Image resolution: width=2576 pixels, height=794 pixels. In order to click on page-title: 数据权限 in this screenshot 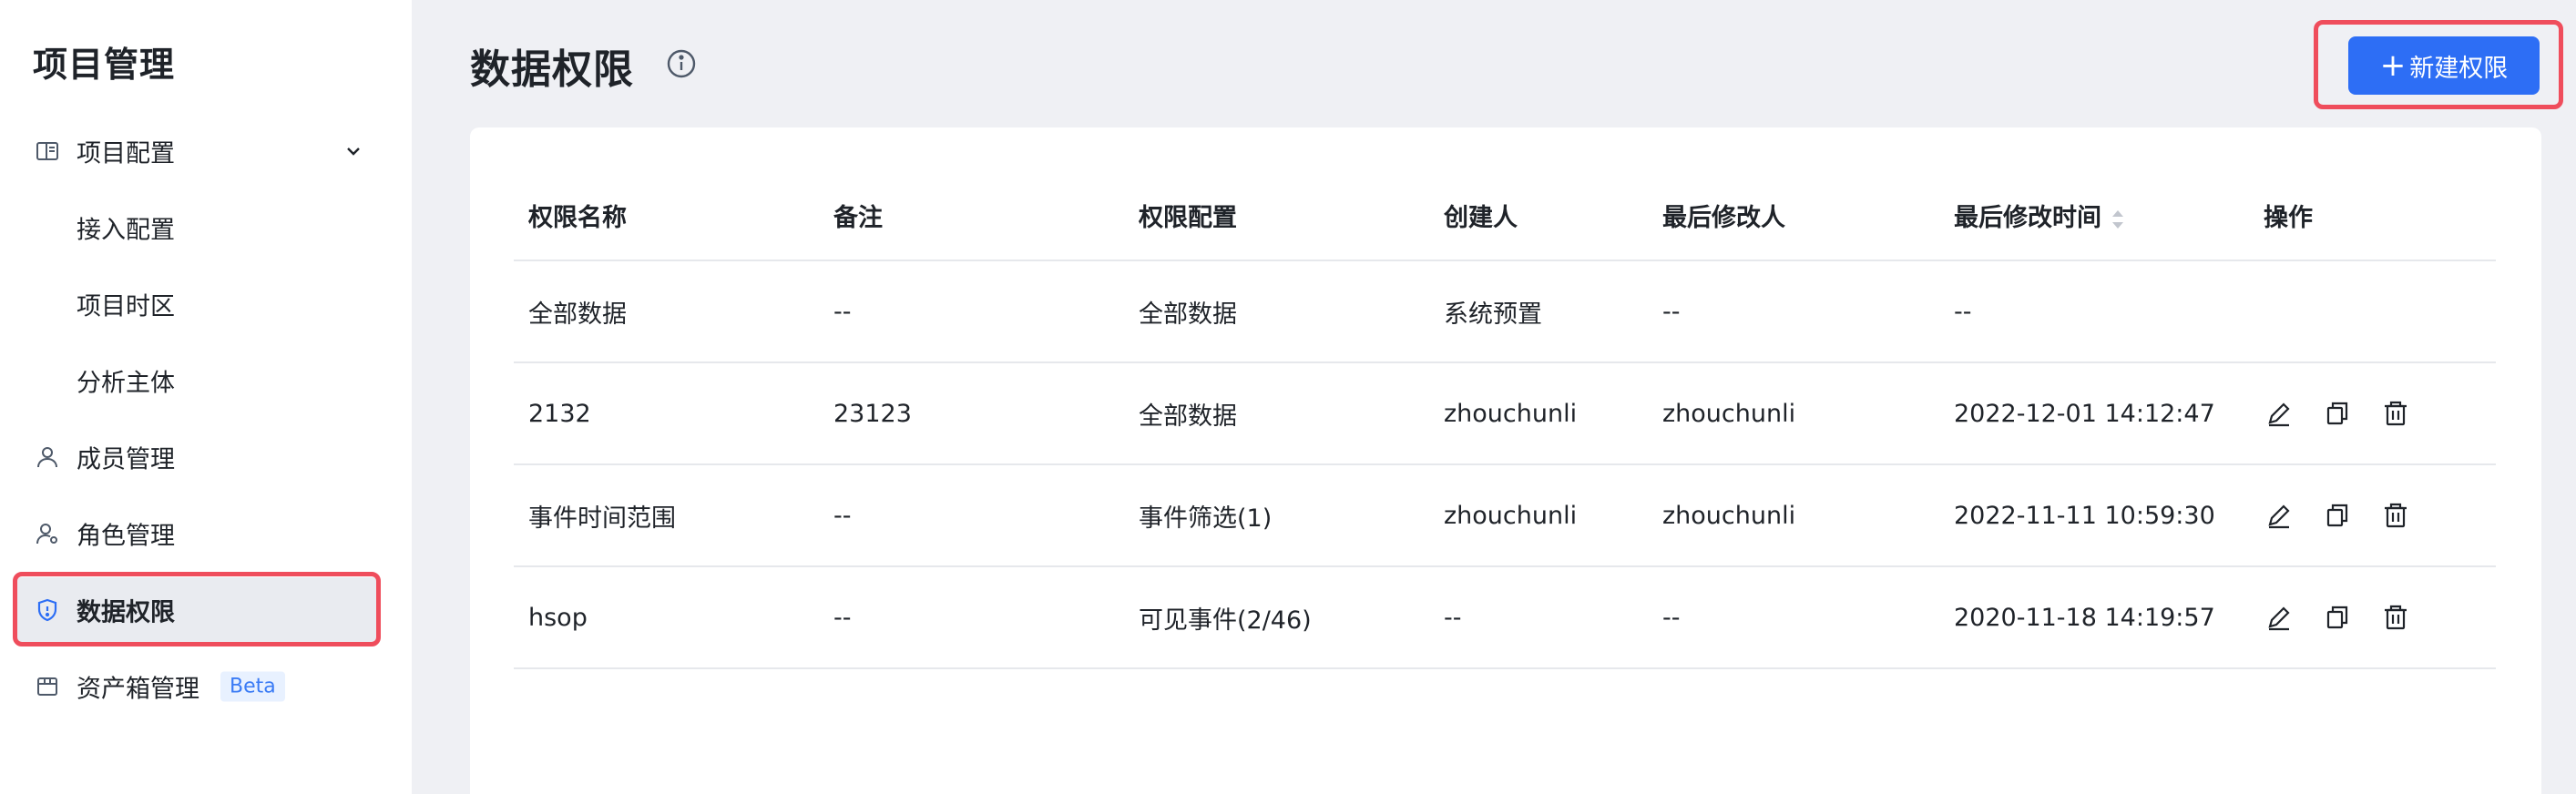, I will do `click(552, 69)`.